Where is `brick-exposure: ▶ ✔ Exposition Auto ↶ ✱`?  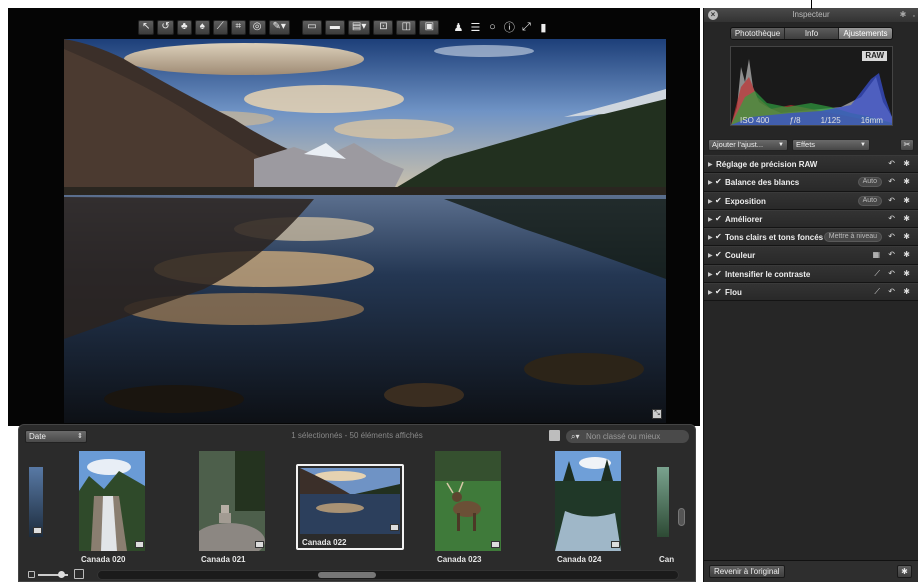 brick-exposure: ▶ ✔ Exposition Auto ↶ ✱ is located at coordinates (811, 200).